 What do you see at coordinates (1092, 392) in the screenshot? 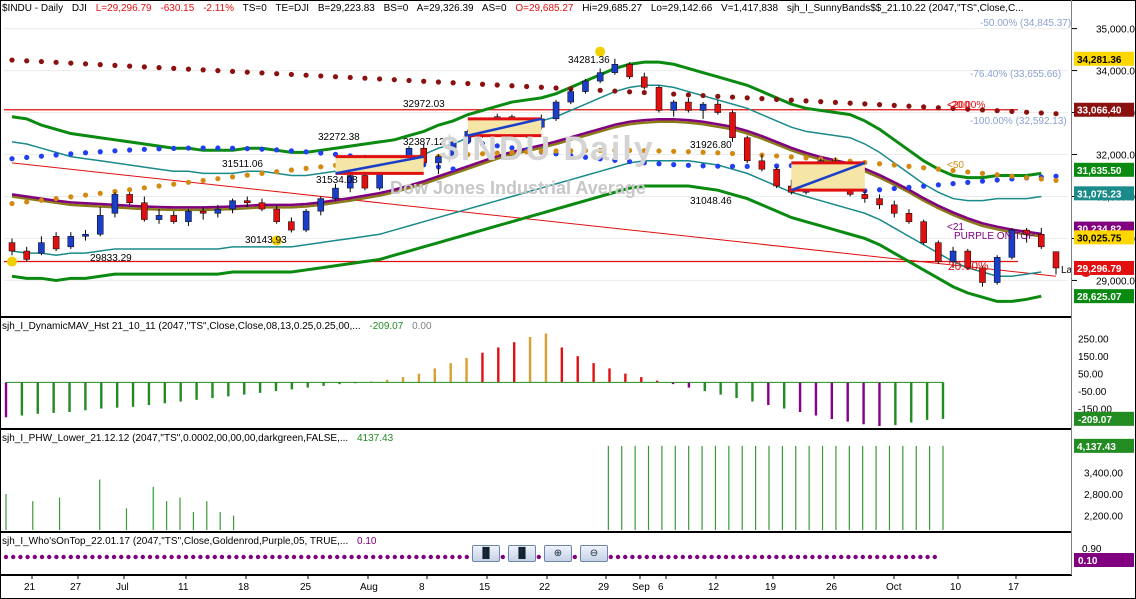
I see `mav-axis-tick: -50.00` at bounding box center [1092, 392].